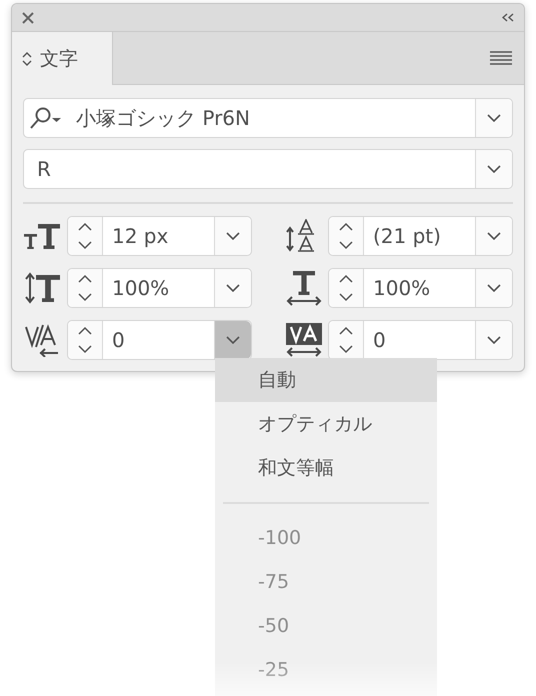 The image size is (536, 696). Describe the element at coordinates (508, 17) in the screenshot. I see `collapse-icon` at that location.